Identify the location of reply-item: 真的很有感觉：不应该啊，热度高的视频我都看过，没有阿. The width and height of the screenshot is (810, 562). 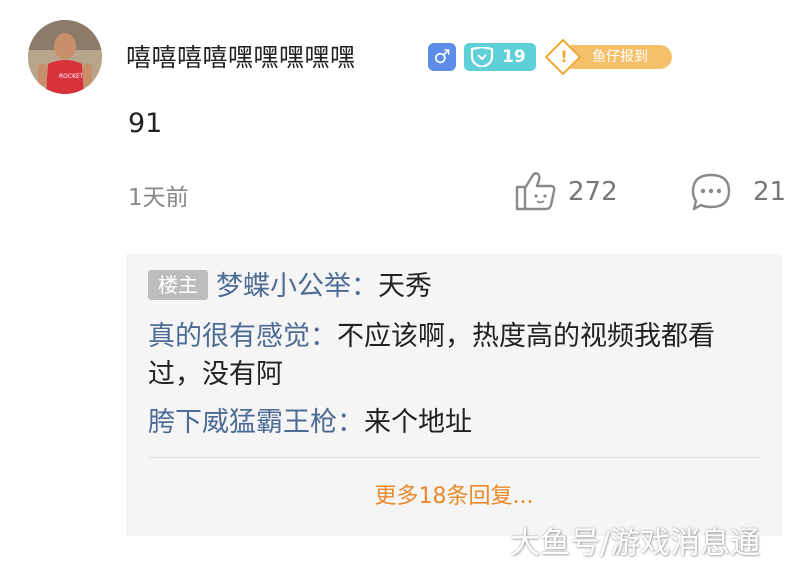
(458, 356).